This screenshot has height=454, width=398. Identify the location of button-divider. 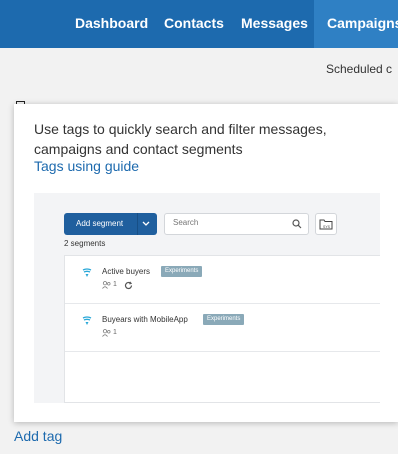
(137, 224).